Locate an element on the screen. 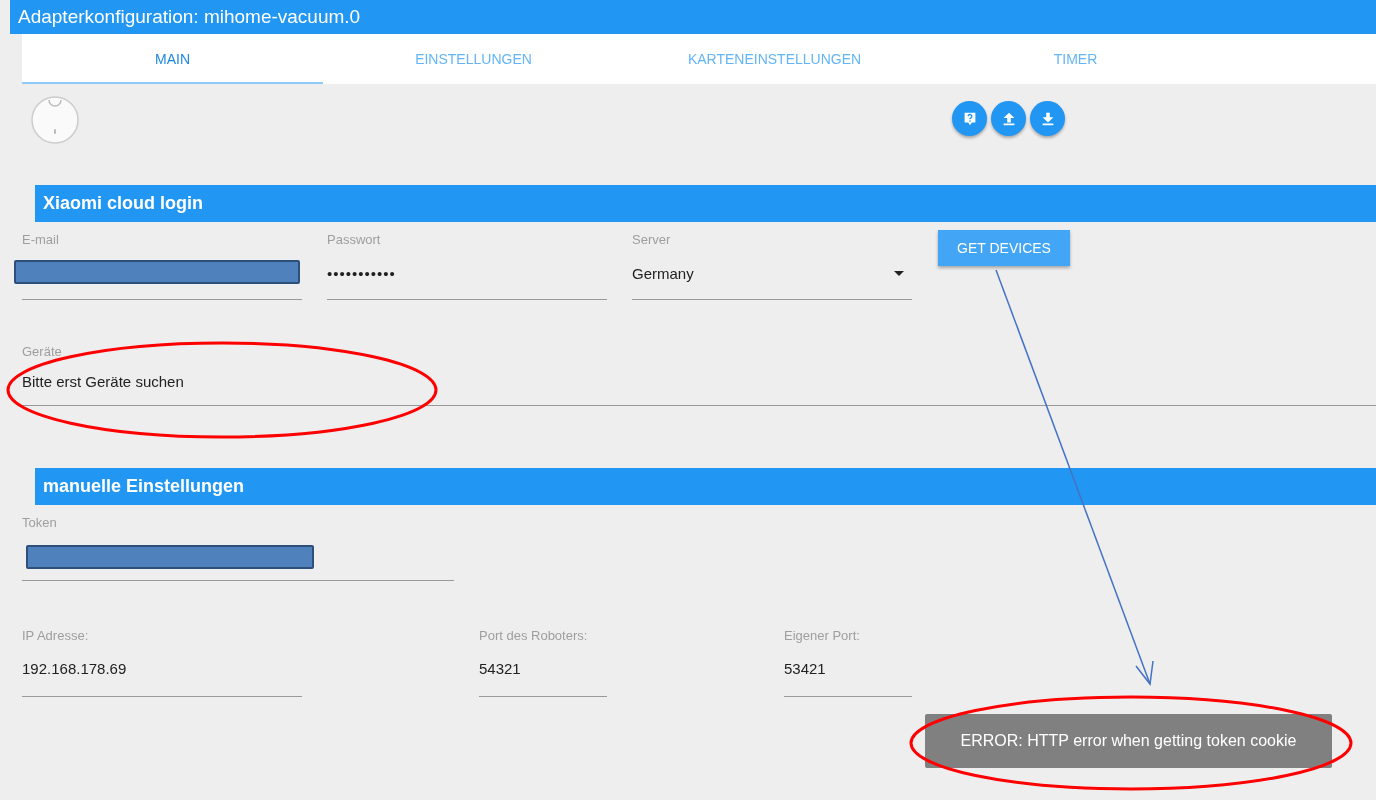 This screenshot has width=1376, height=800. input-field: Server Germany is located at coordinates (772, 265).